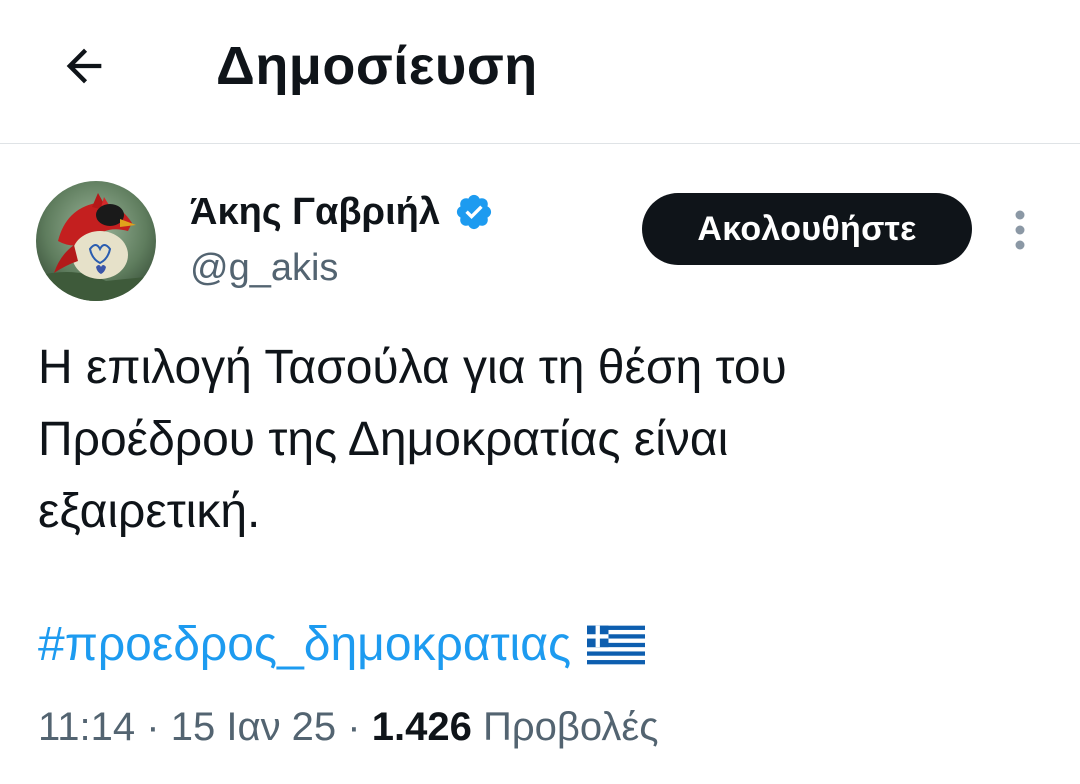 The height and width of the screenshot is (784, 1080). I want to click on avatar, so click(96, 241).